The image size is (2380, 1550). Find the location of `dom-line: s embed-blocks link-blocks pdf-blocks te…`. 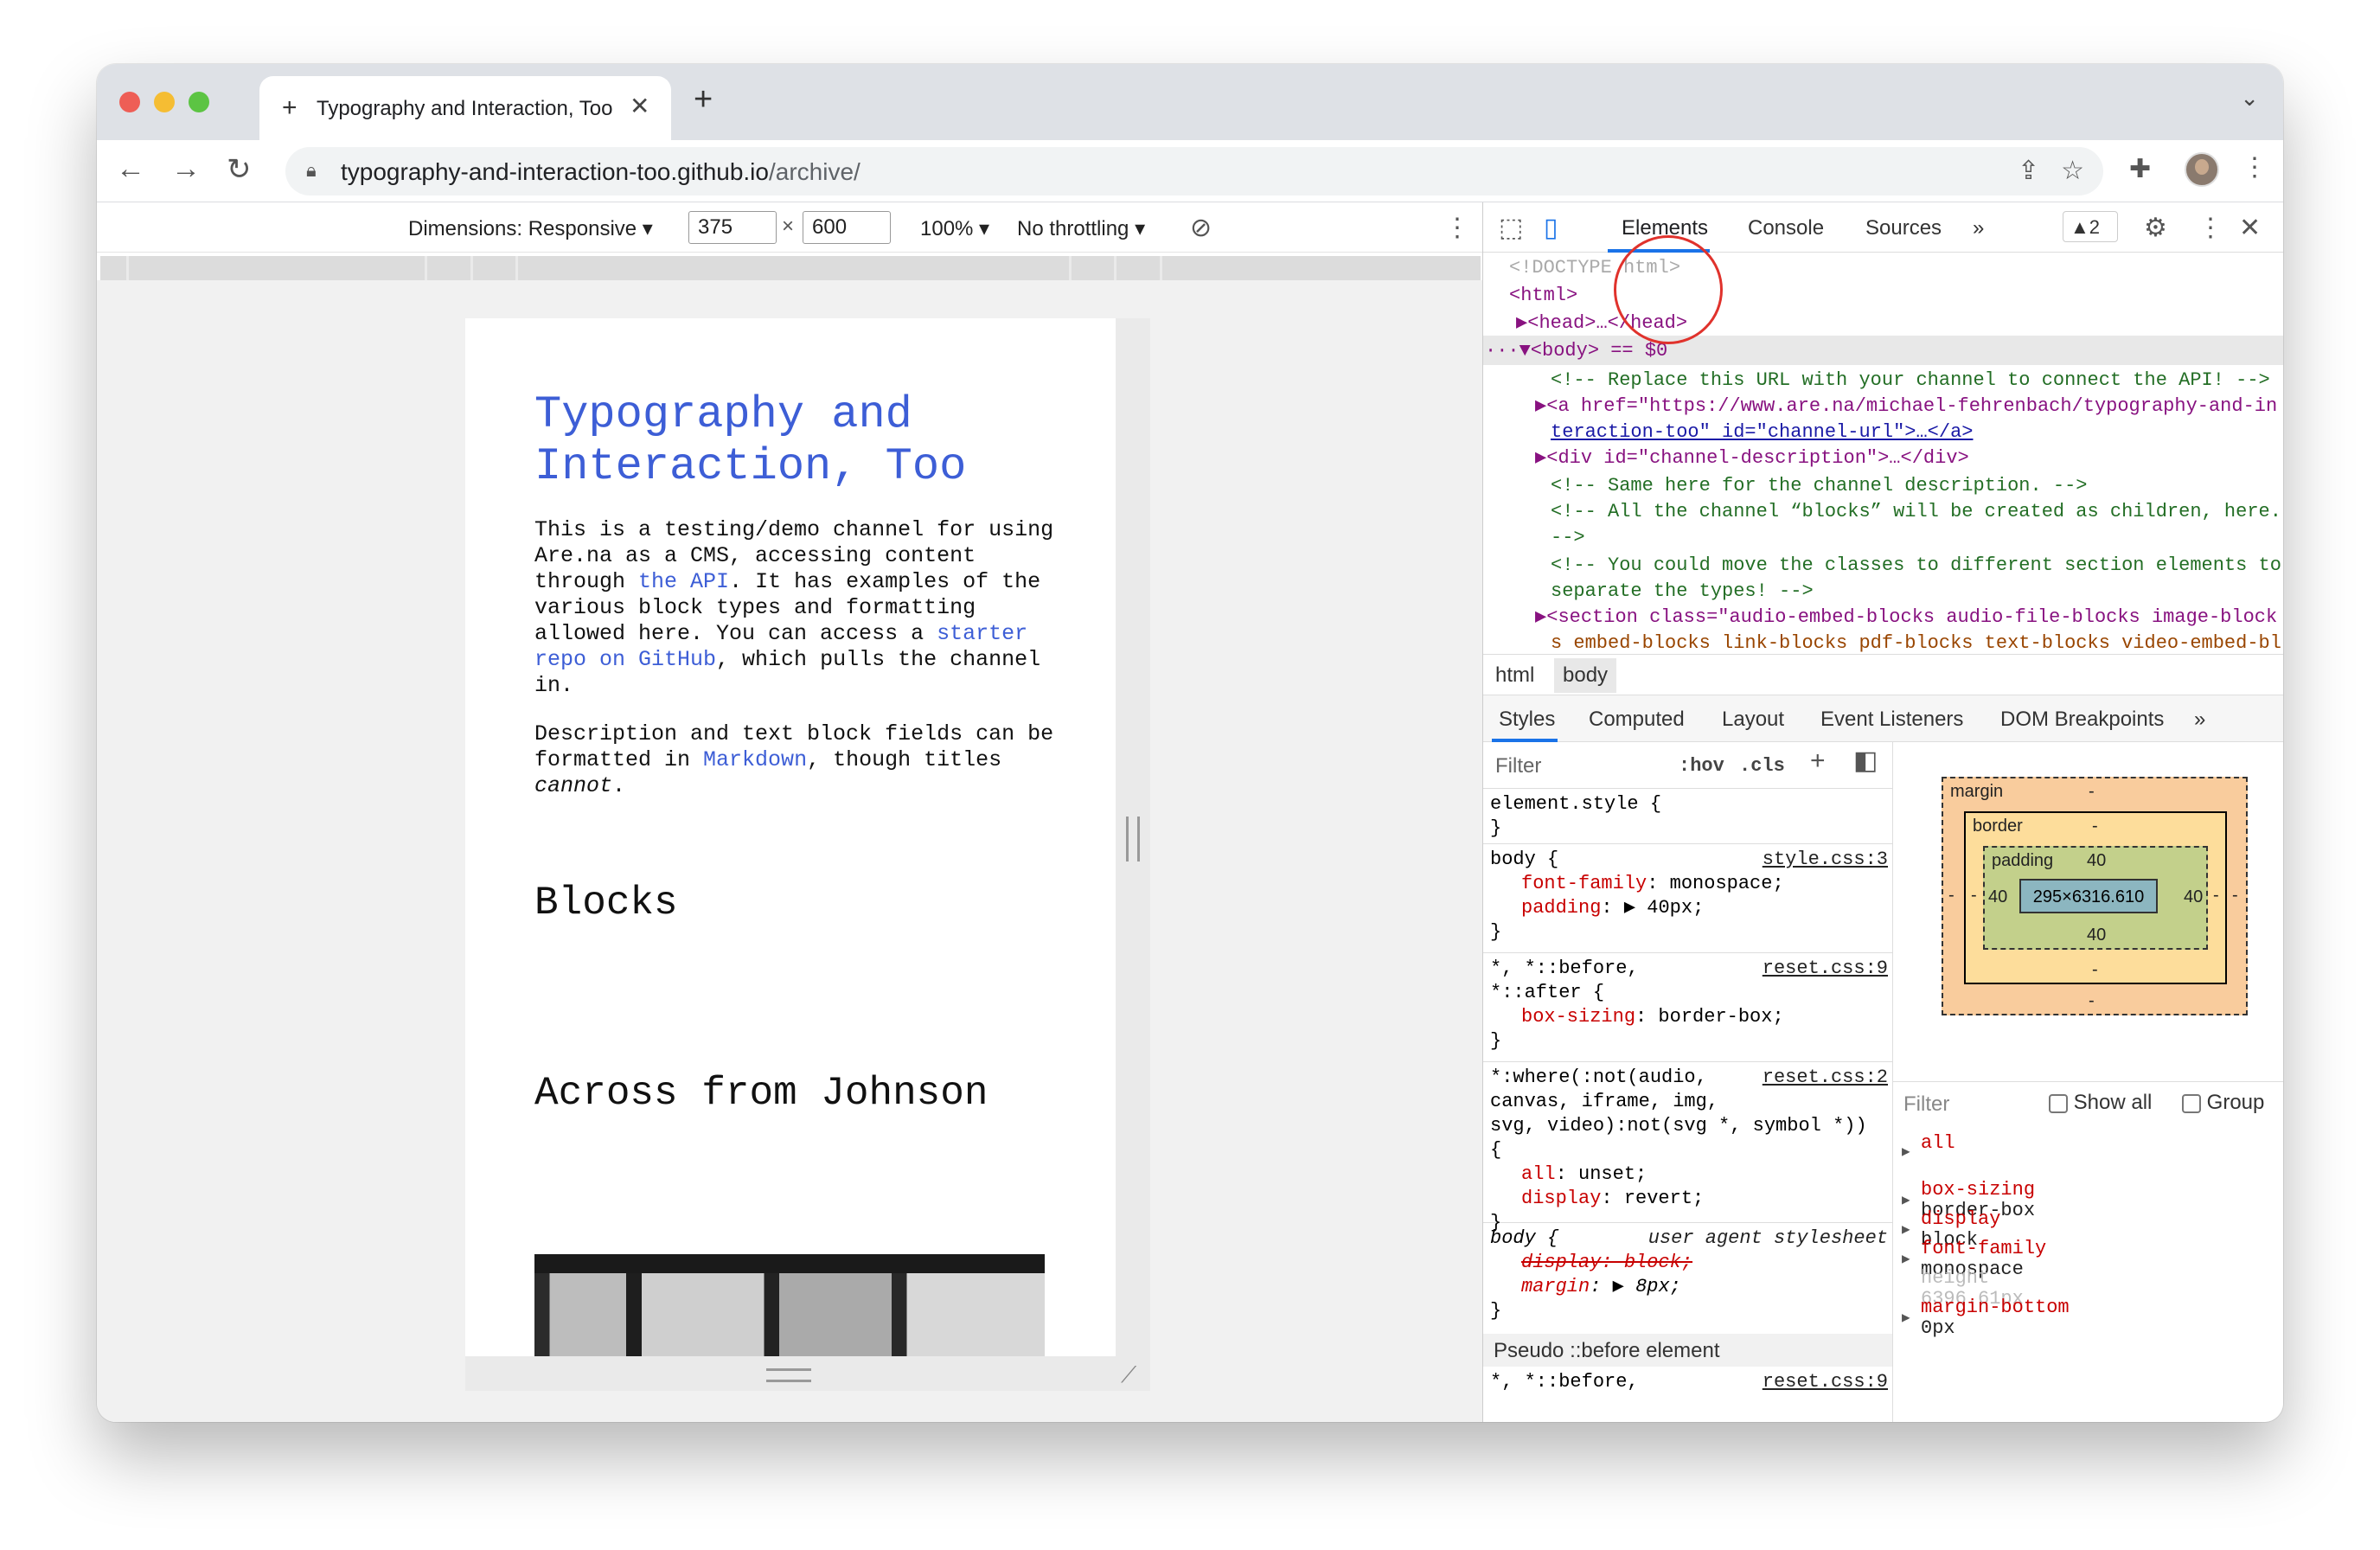

dom-line: s embed-blocks link-blocks pdf-blocks te… is located at coordinates (1916, 642).